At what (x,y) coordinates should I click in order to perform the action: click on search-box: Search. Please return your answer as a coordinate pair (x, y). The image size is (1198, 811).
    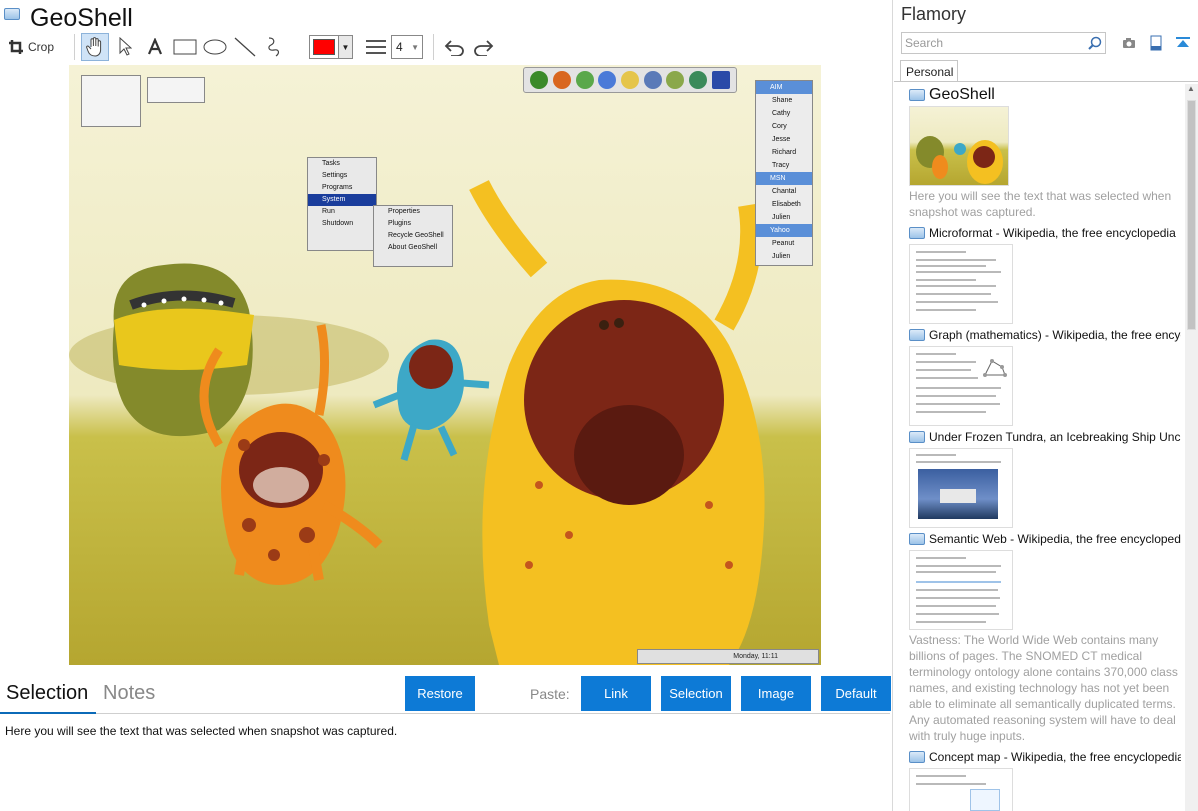
    Looking at the image, I should click on (1003, 43).